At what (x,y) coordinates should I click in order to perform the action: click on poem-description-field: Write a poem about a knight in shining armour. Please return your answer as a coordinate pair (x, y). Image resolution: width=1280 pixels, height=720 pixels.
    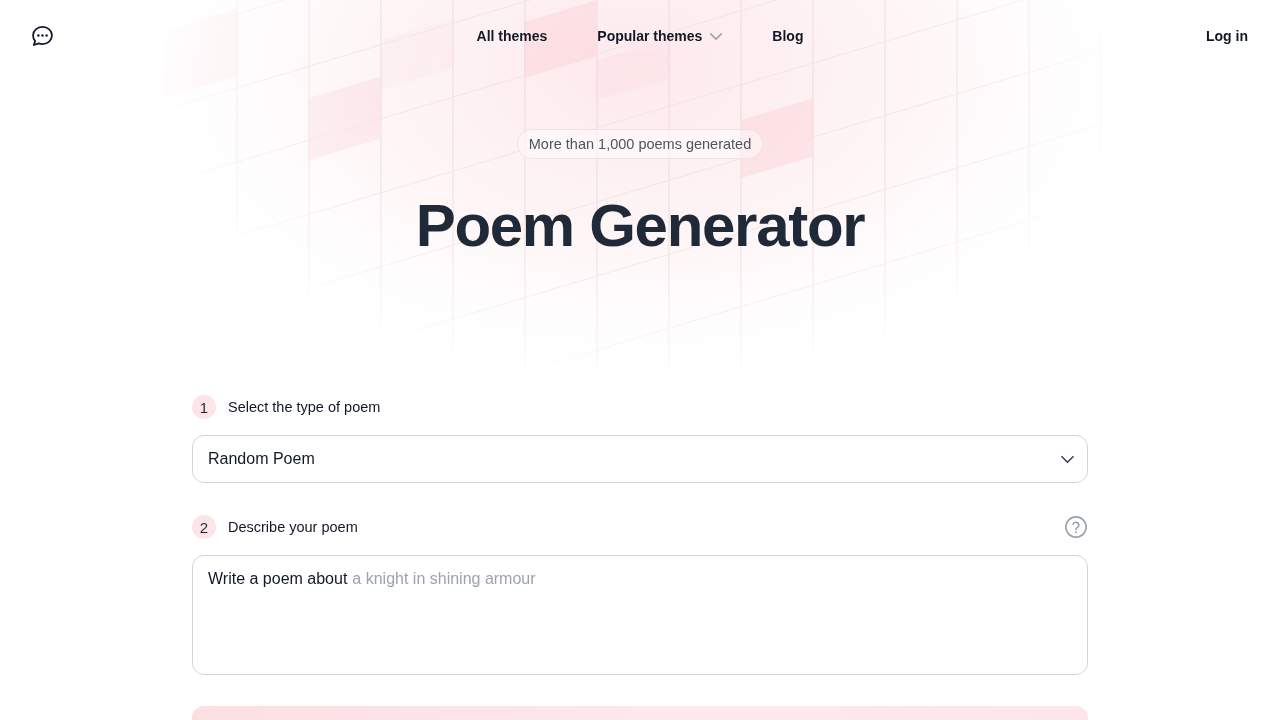
    Looking at the image, I should click on (640, 615).